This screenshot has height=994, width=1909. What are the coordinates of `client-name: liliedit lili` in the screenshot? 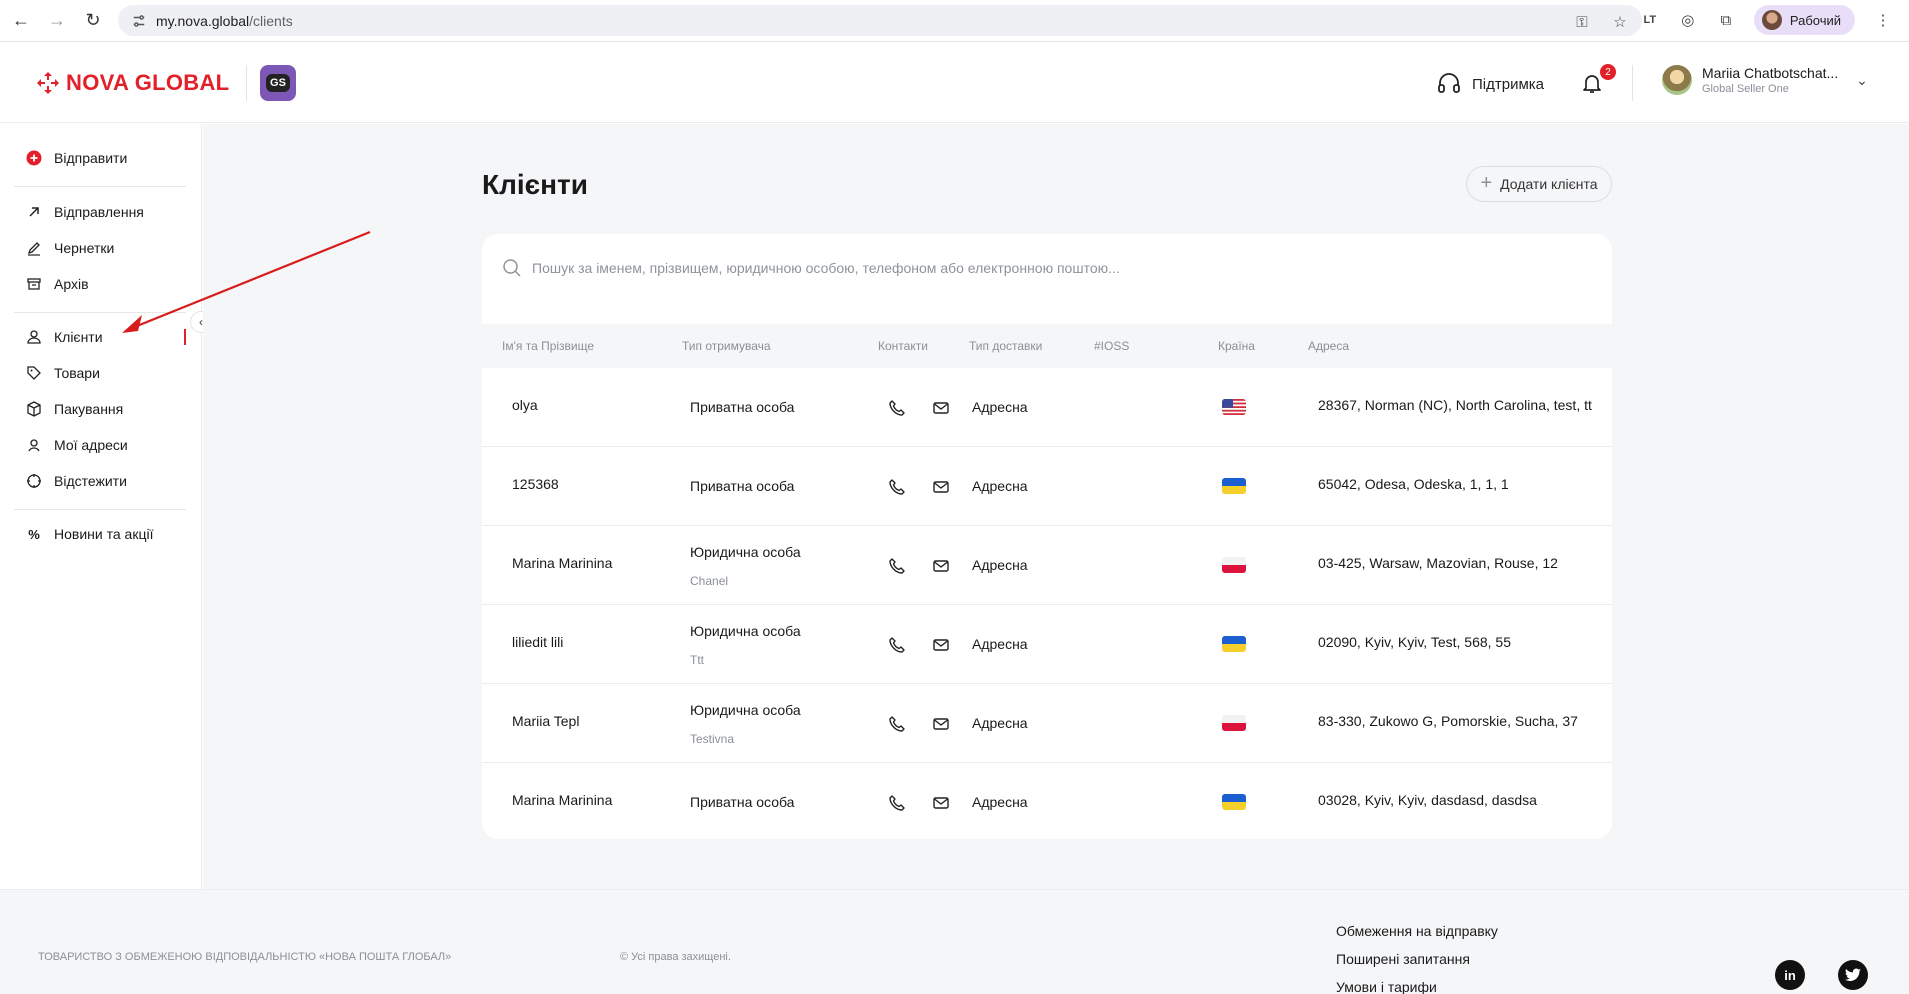 It's located at (537, 642).